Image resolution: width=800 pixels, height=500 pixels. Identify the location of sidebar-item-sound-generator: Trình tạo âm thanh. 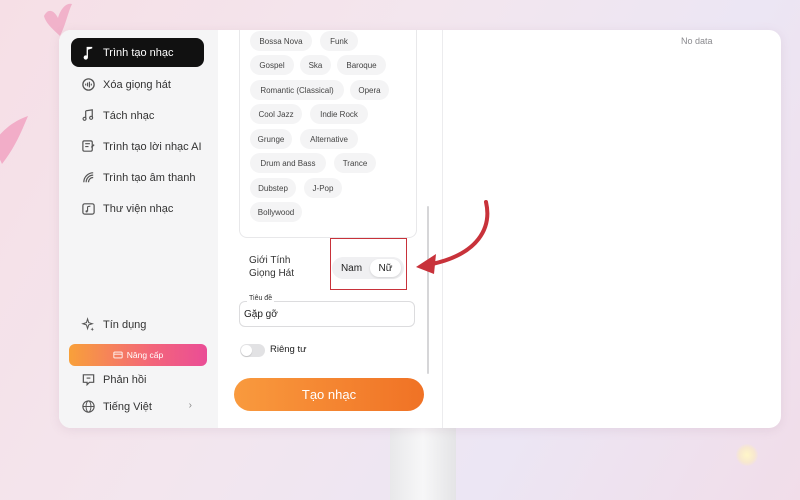
(137, 177).